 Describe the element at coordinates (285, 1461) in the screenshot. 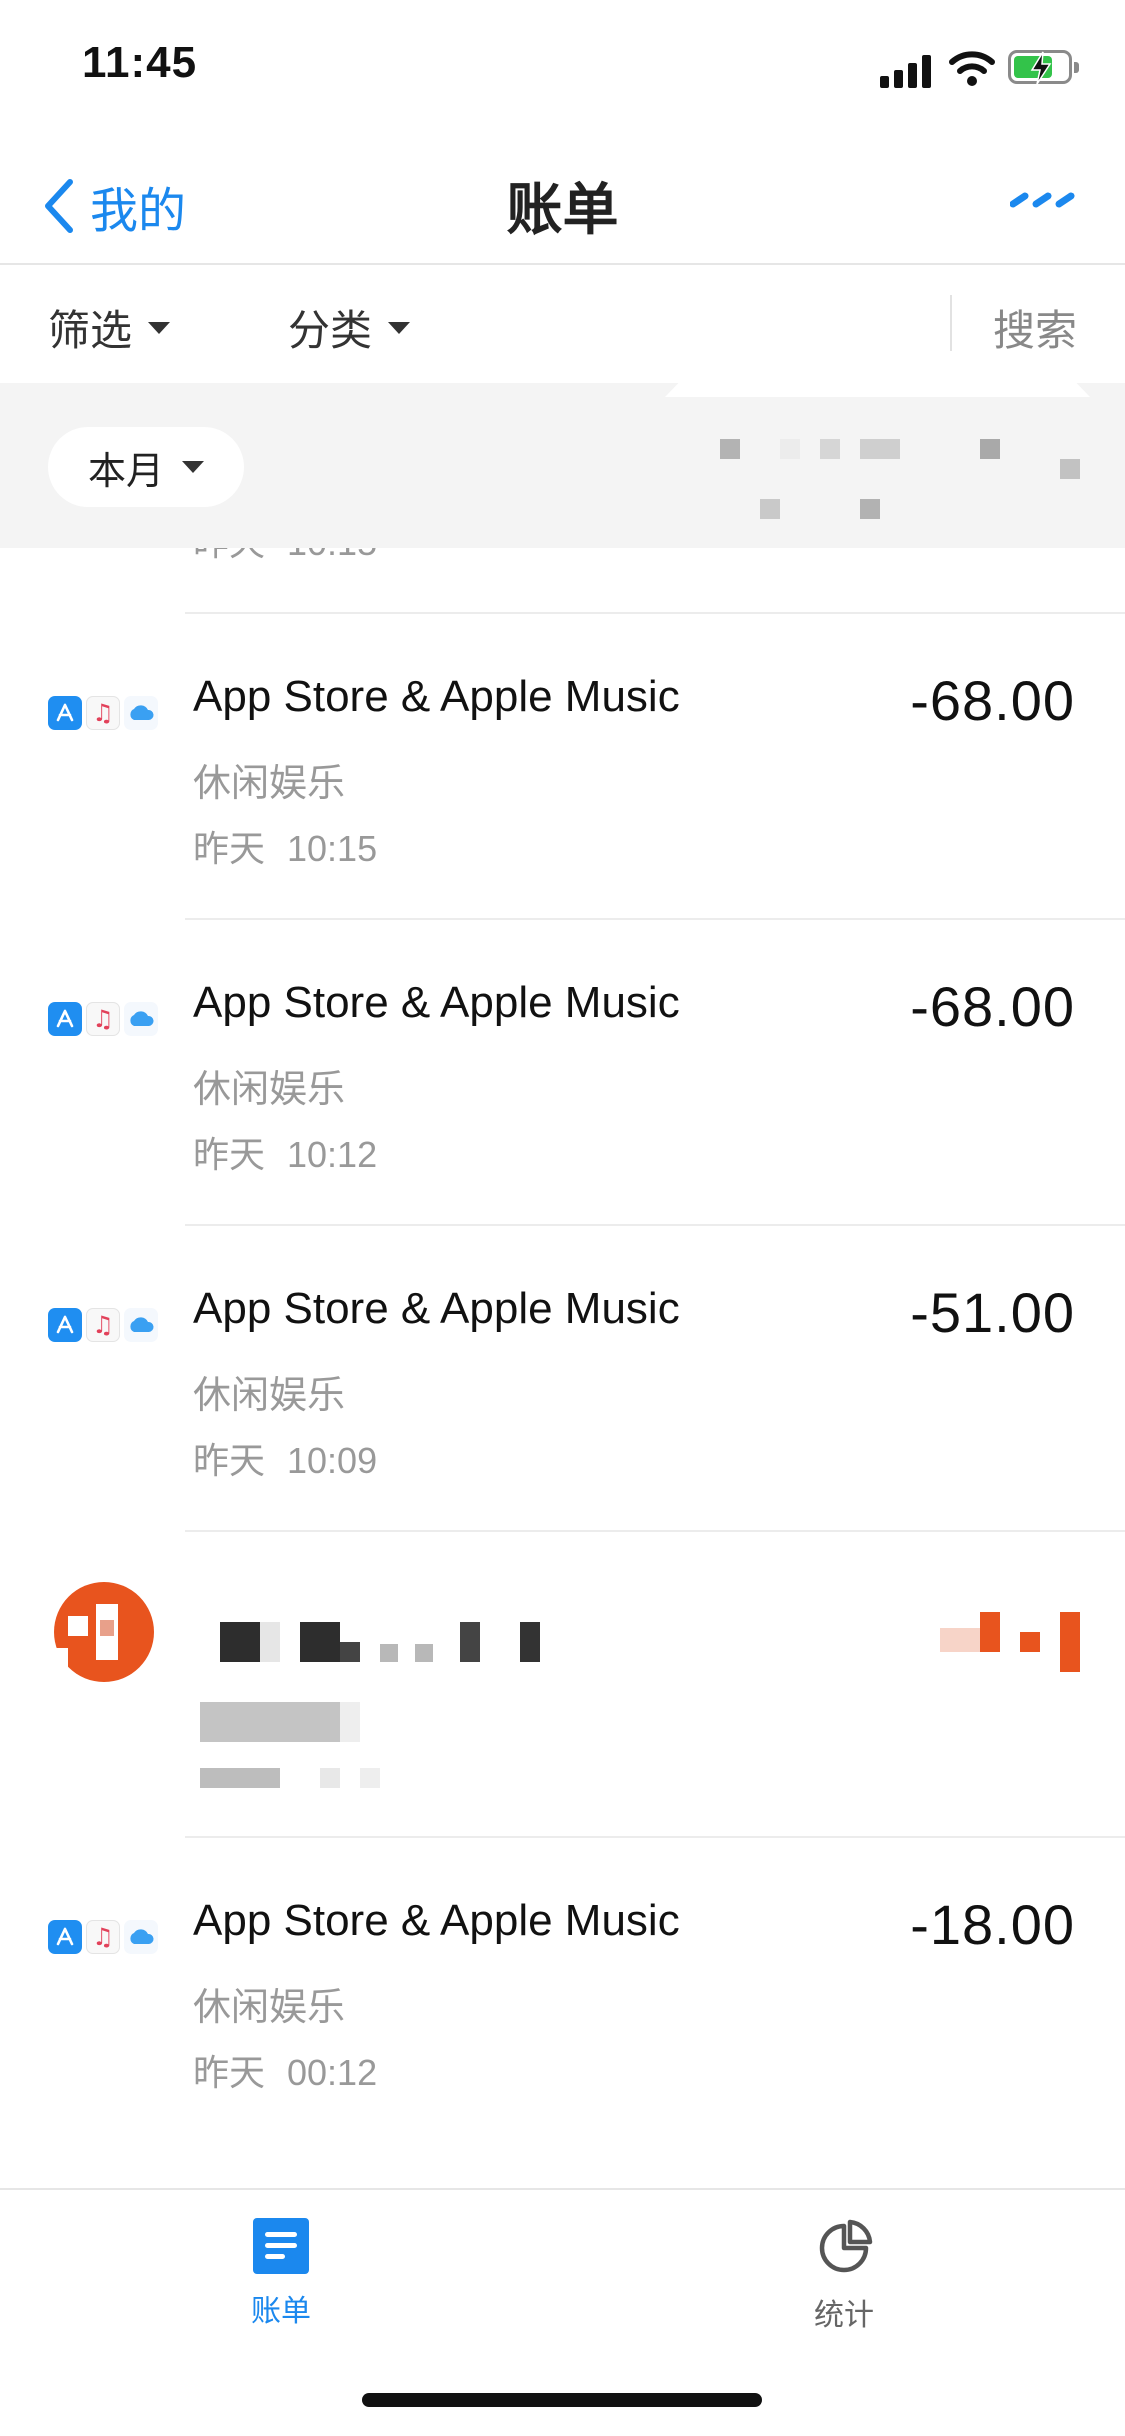

I see `transaction-time: 昨天 10:09` at that location.